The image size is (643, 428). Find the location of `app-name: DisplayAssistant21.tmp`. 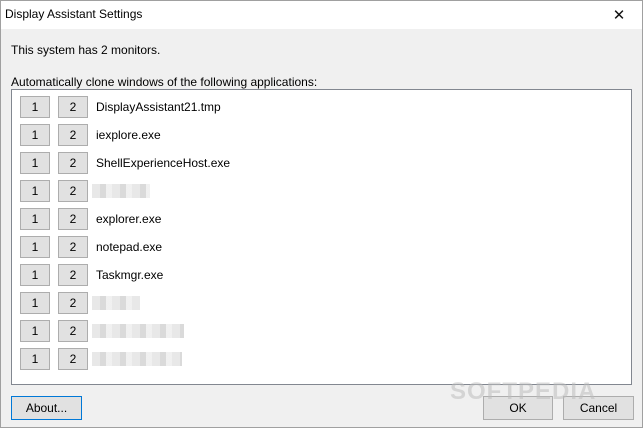

app-name: DisplayAssistant21.tmp is located at coordinates (158, 107).